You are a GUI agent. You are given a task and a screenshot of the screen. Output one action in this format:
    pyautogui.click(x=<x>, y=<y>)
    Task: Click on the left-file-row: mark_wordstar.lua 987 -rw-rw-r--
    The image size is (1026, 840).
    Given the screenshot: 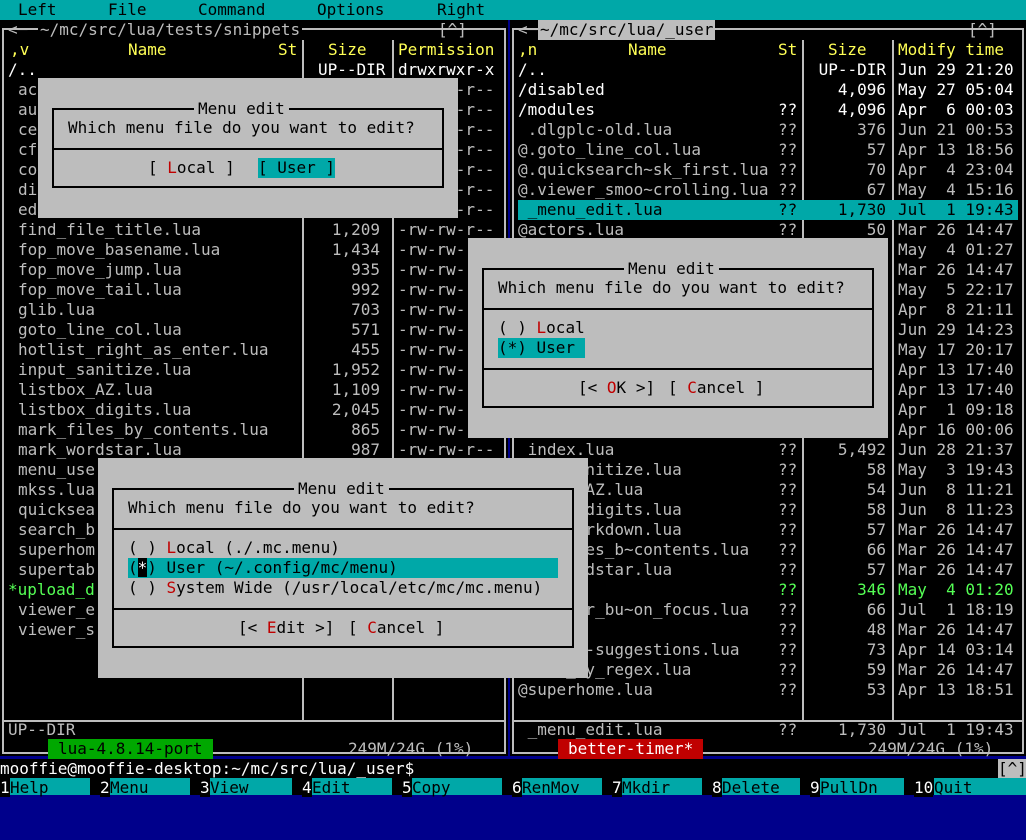 What is the action you would take?
    pyautogui.click(x=258, y=450)
    